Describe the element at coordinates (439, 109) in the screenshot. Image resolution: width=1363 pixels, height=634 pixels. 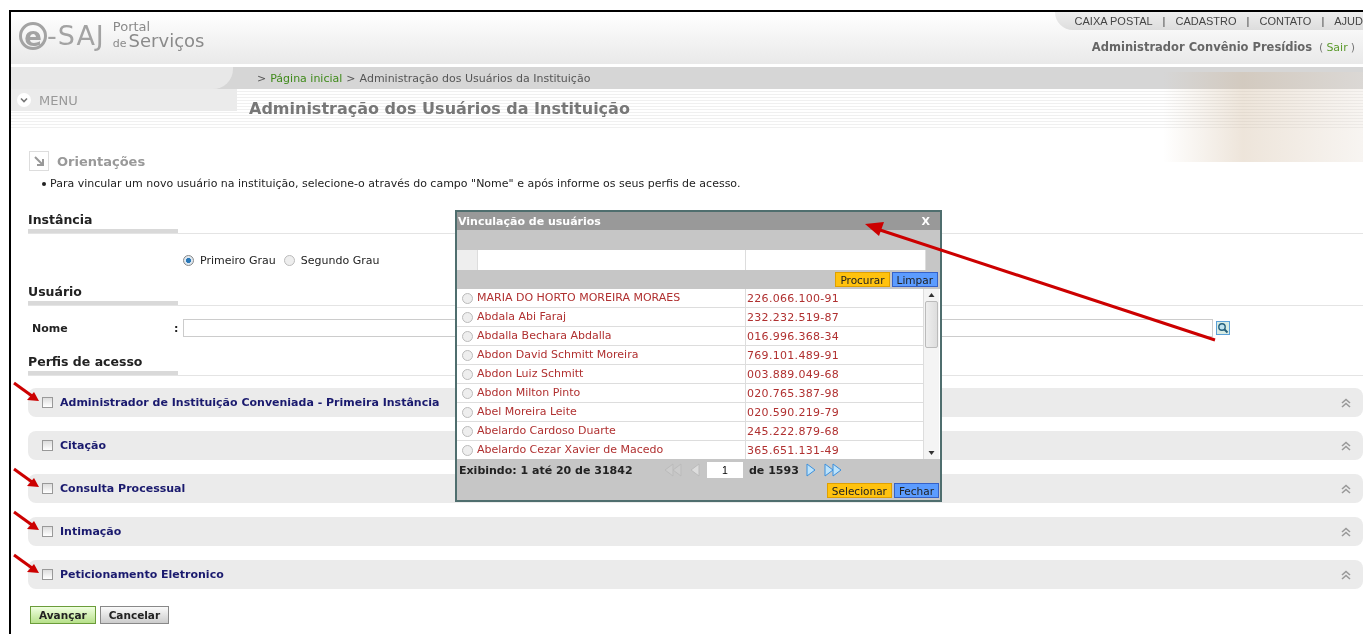
I see `page-title: Administração dos Usuários da Instituição` at that location.